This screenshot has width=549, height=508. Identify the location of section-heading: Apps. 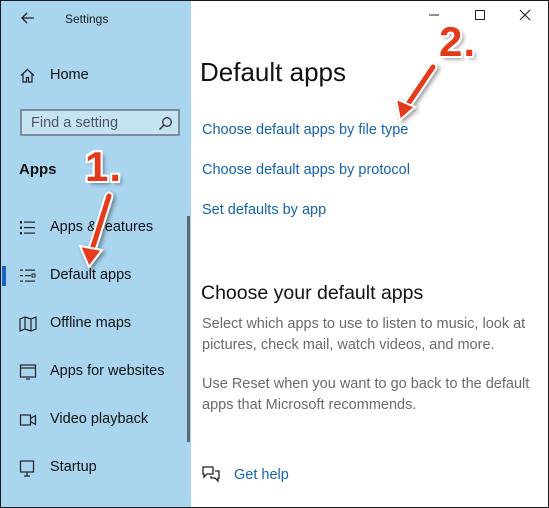
(38, 169).